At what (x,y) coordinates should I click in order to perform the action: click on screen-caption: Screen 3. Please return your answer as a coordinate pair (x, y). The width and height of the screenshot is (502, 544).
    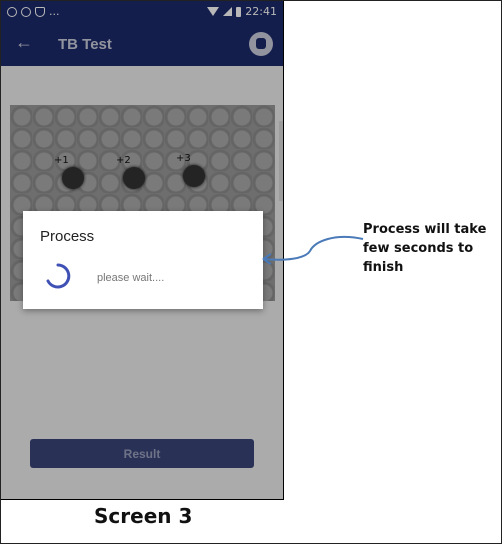
    Looking at the image, I should click on (143, 516).